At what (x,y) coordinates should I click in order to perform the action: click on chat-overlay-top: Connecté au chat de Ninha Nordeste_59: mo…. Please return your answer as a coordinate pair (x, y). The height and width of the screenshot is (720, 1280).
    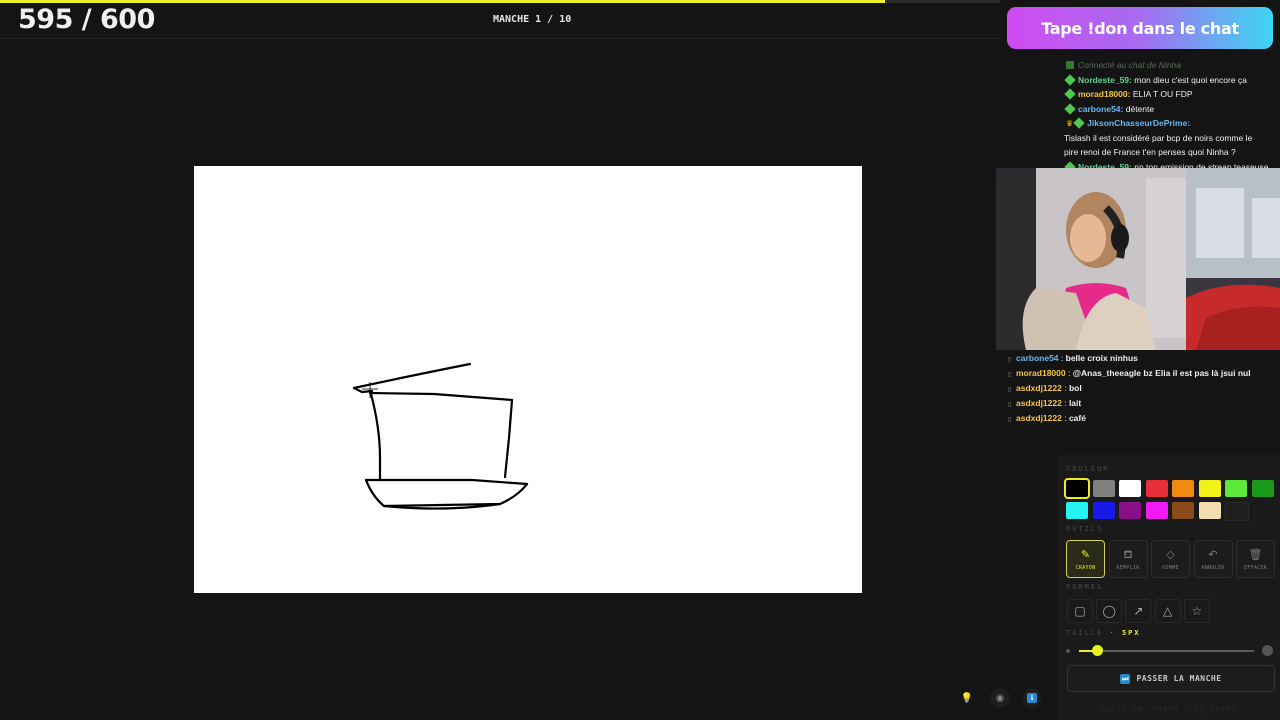
    Looking at the image, I should click on (1172, 116).